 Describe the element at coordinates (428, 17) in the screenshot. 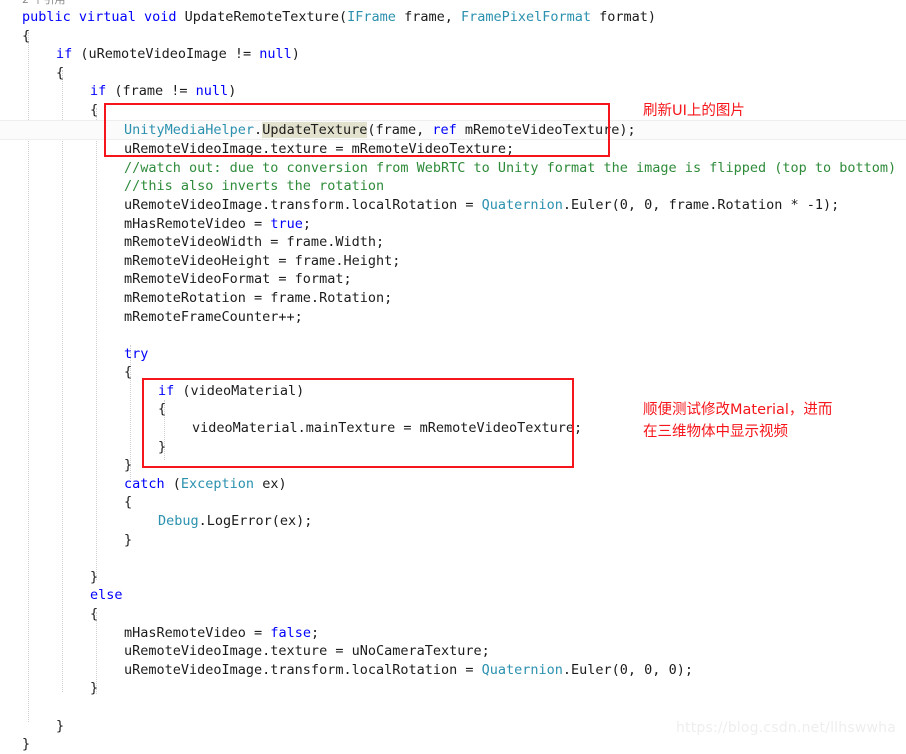

I see `code-token: frame,` at that location.